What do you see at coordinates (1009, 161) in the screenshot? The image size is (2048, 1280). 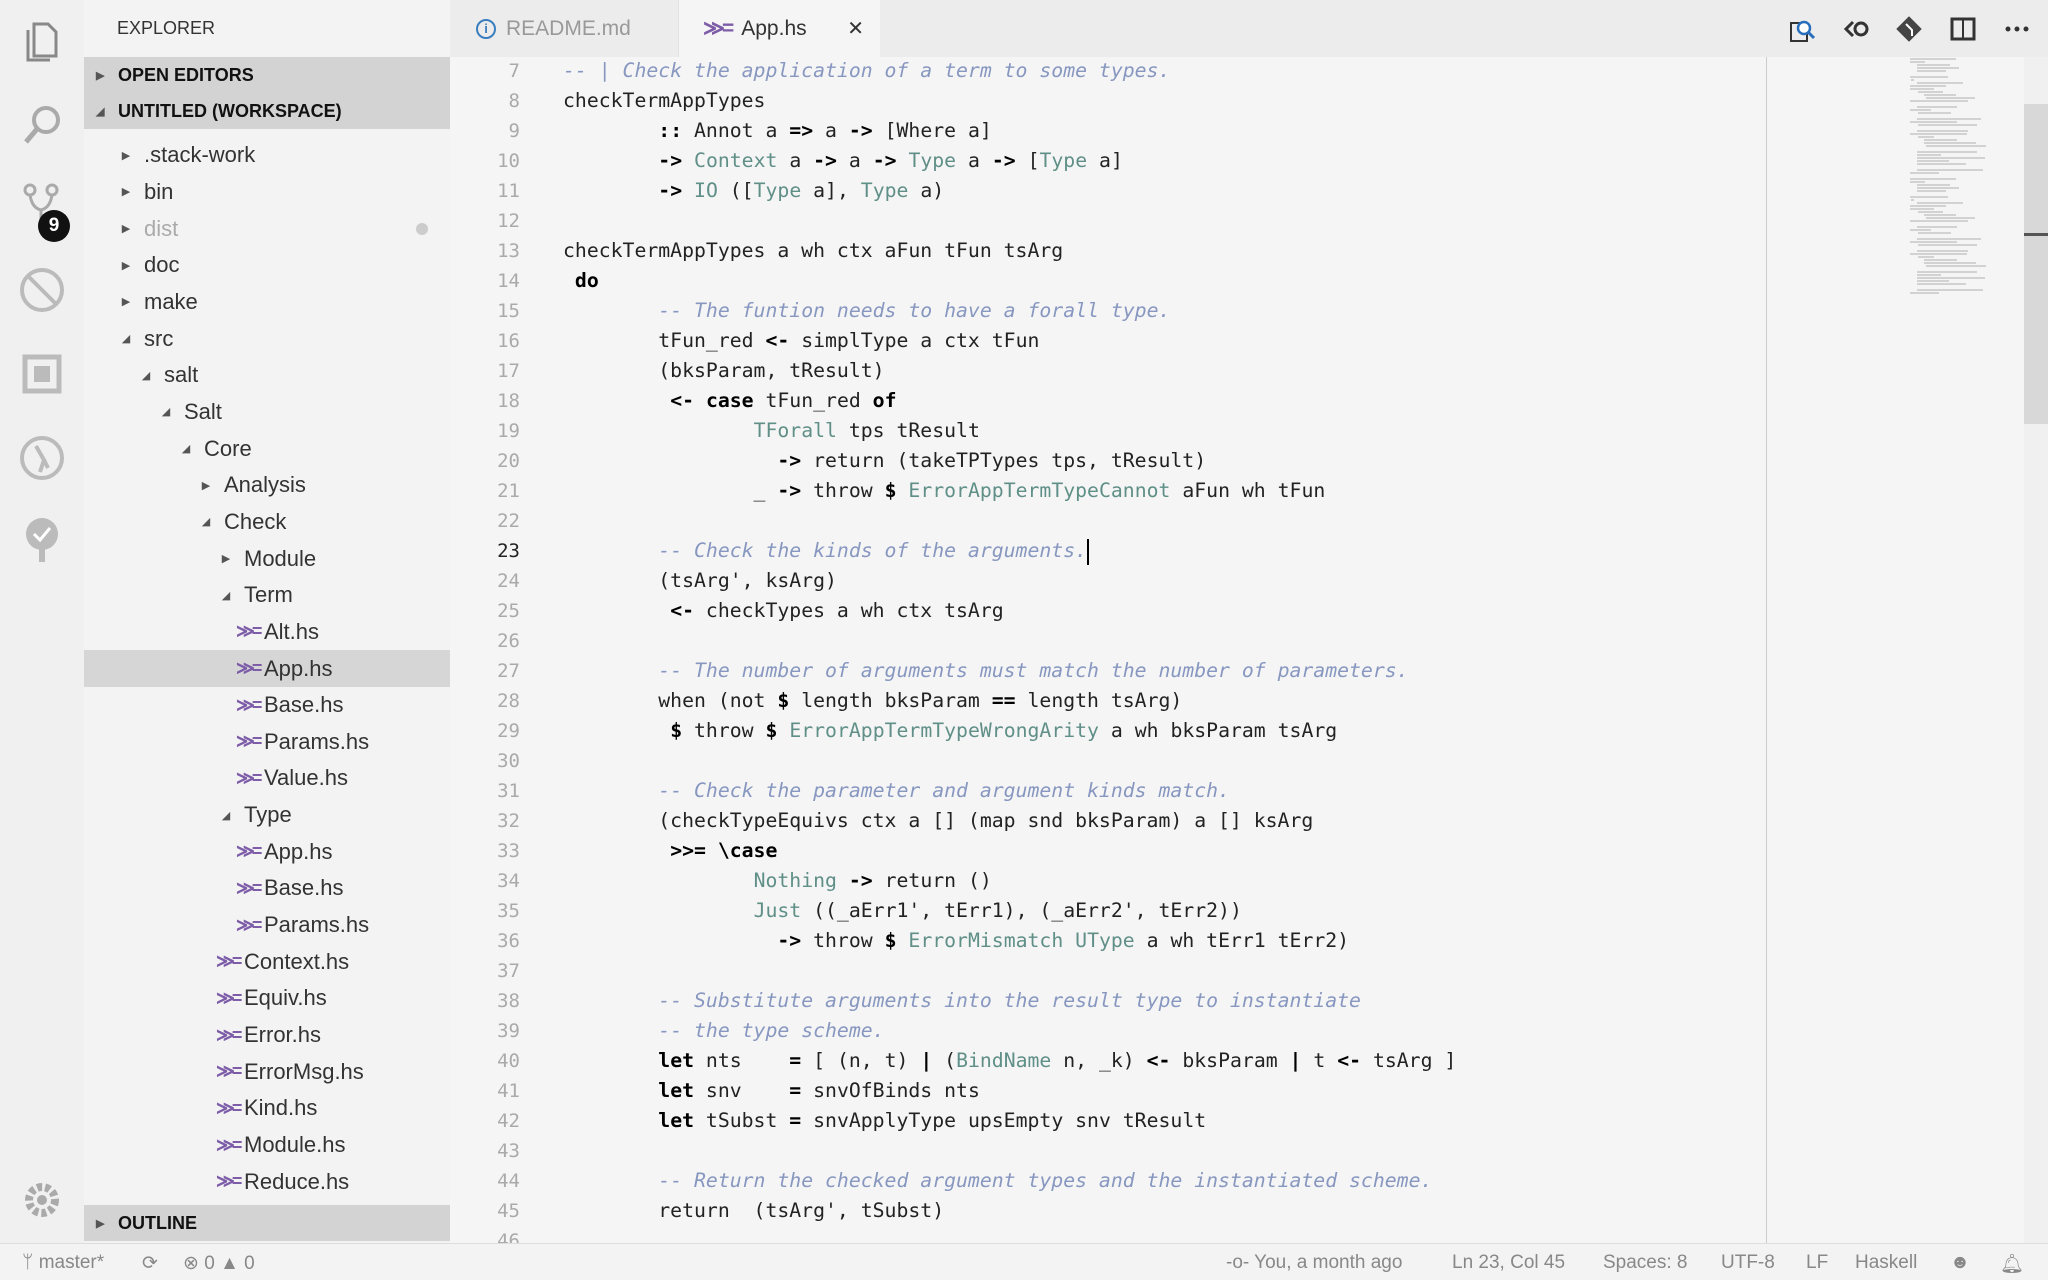 I see `code-line: -> Context a -> a -> Type a -> [Type a]` at bounding box center [1009, 161].